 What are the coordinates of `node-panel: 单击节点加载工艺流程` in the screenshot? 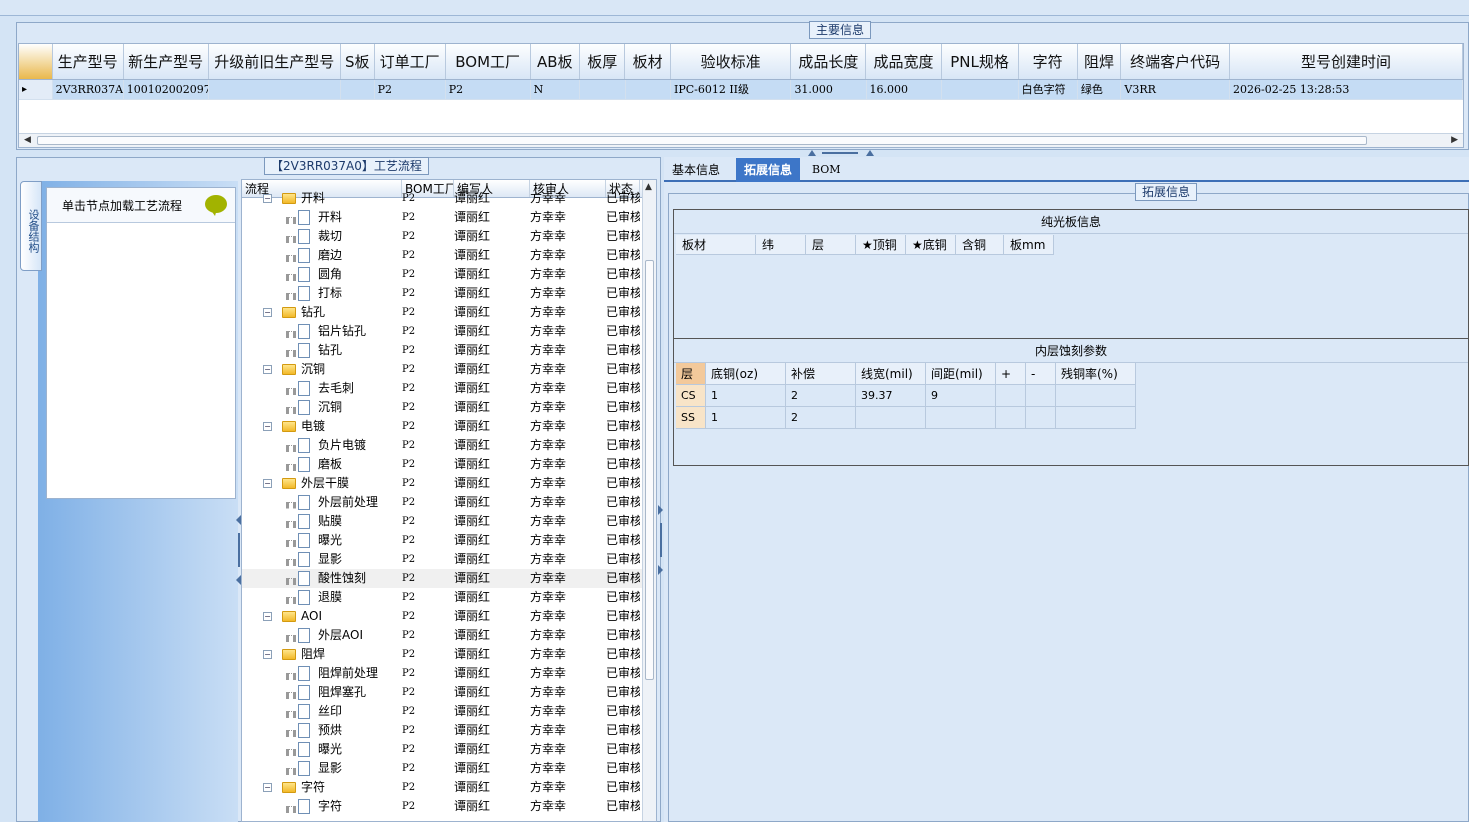 It's located at (141, 343).